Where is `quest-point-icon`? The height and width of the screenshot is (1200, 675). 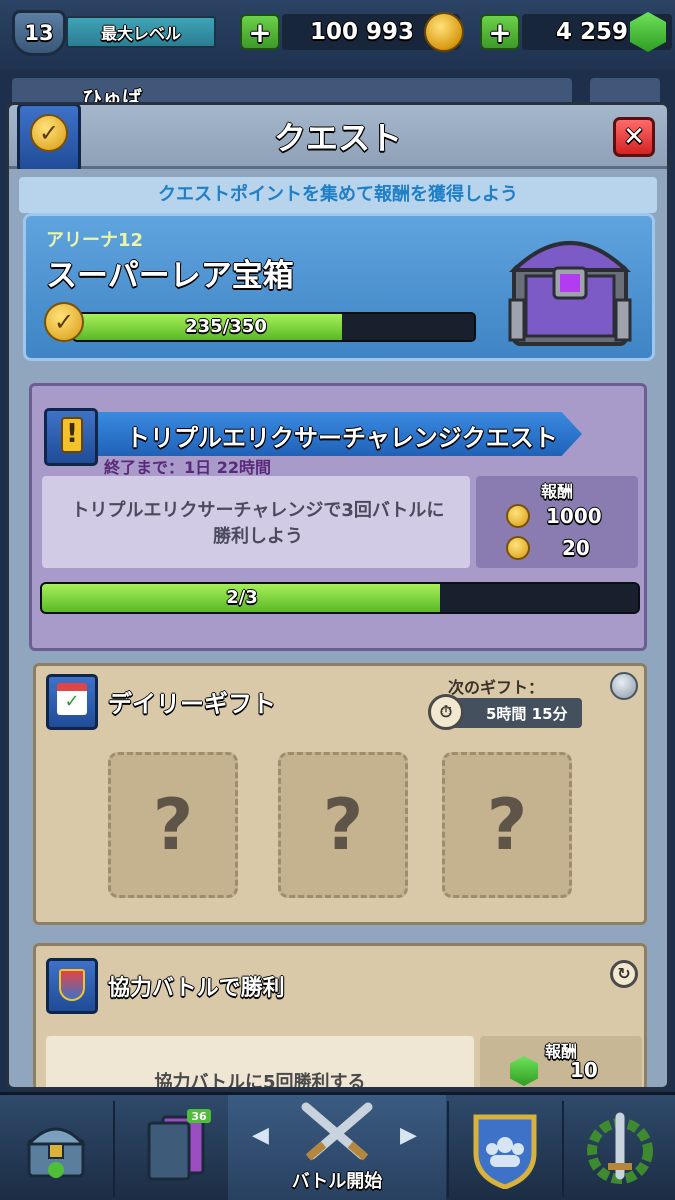
quest-point-icon is located at coordinates (518, 548).